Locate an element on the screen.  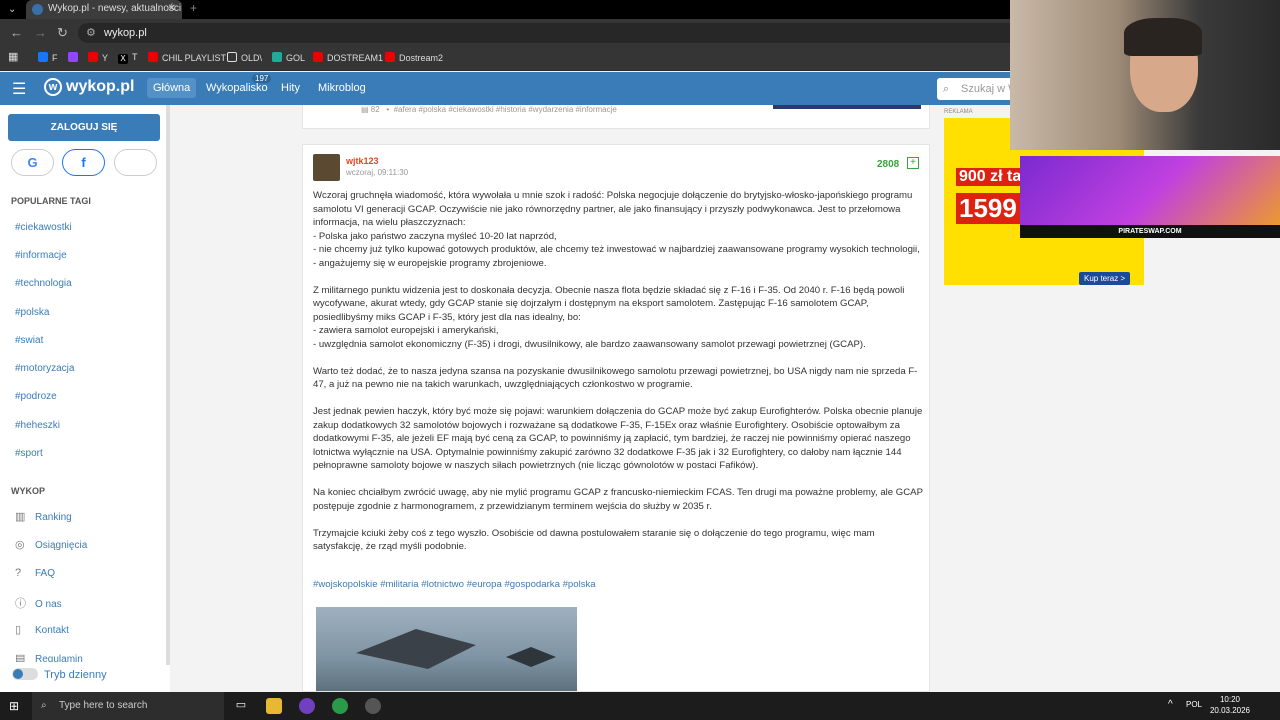
phone-icon: ▯ is located at coordinates (18, 630).